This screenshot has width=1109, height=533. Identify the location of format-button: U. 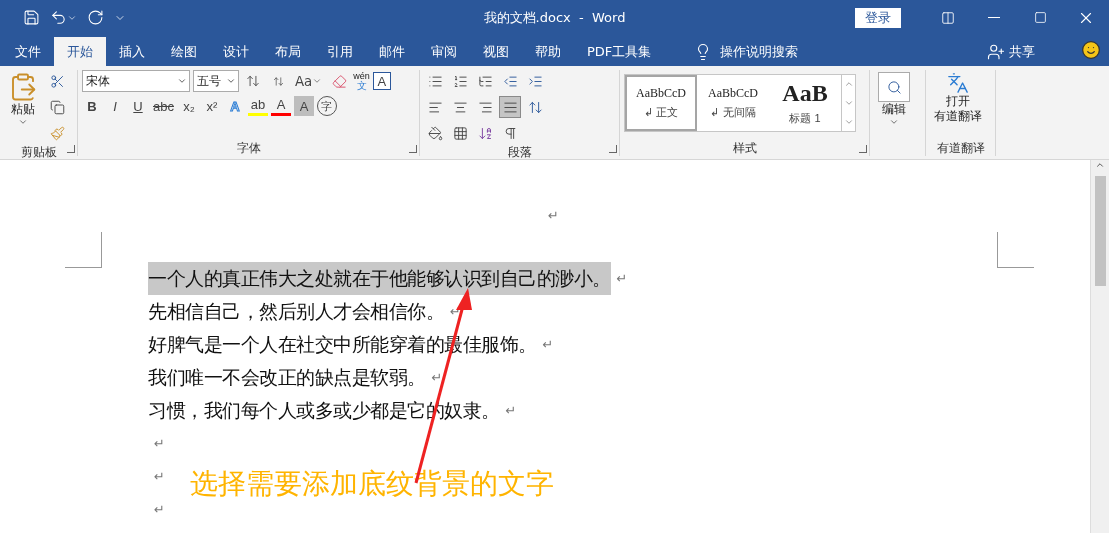
(138, 106).